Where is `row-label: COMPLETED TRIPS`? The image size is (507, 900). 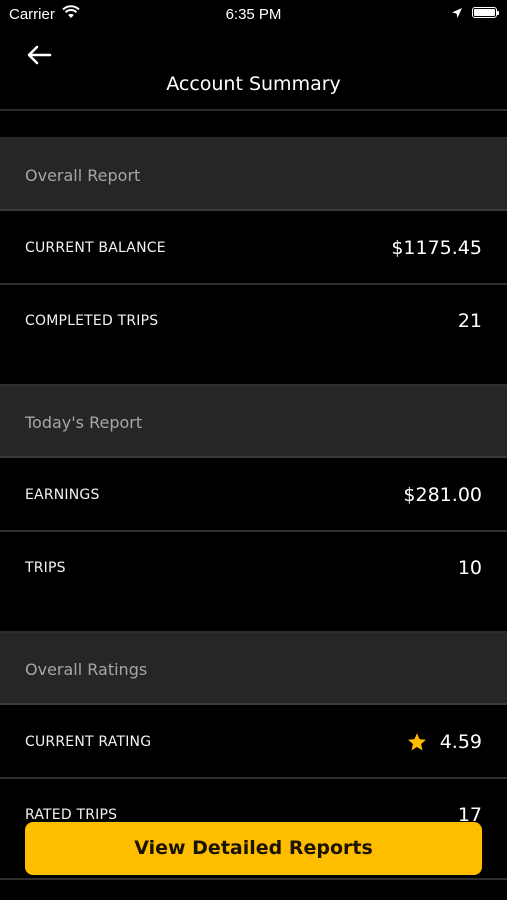 row-label: COMPLETED TRIPS is located at coordinates (92, 321).